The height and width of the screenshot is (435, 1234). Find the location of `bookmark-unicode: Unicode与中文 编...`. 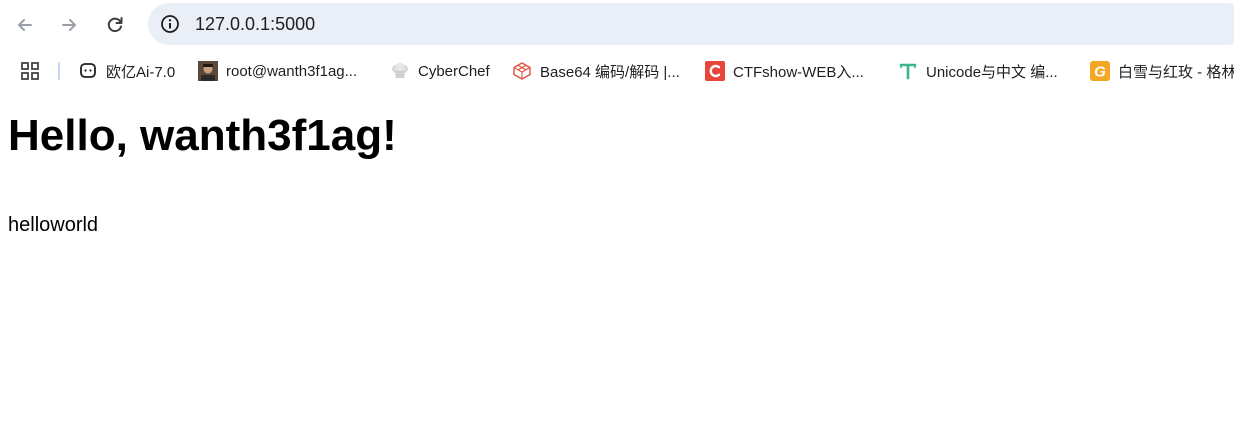

bookmark-unicode: Unicode与中文 编... is located at coordinates (978, 71).